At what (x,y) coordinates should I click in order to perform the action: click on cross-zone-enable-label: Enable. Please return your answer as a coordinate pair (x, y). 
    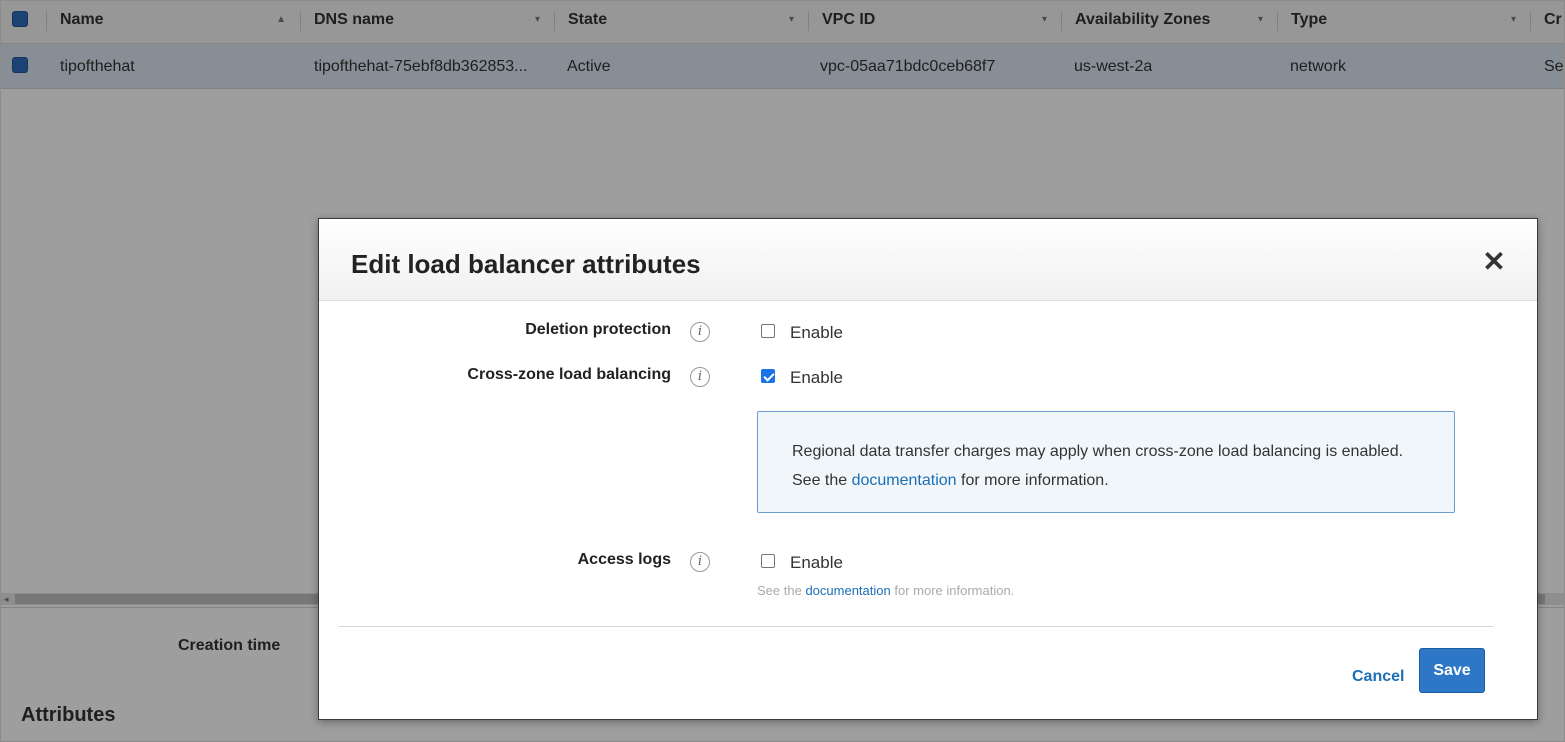
    Looking at the image, I should click on (816, 378).